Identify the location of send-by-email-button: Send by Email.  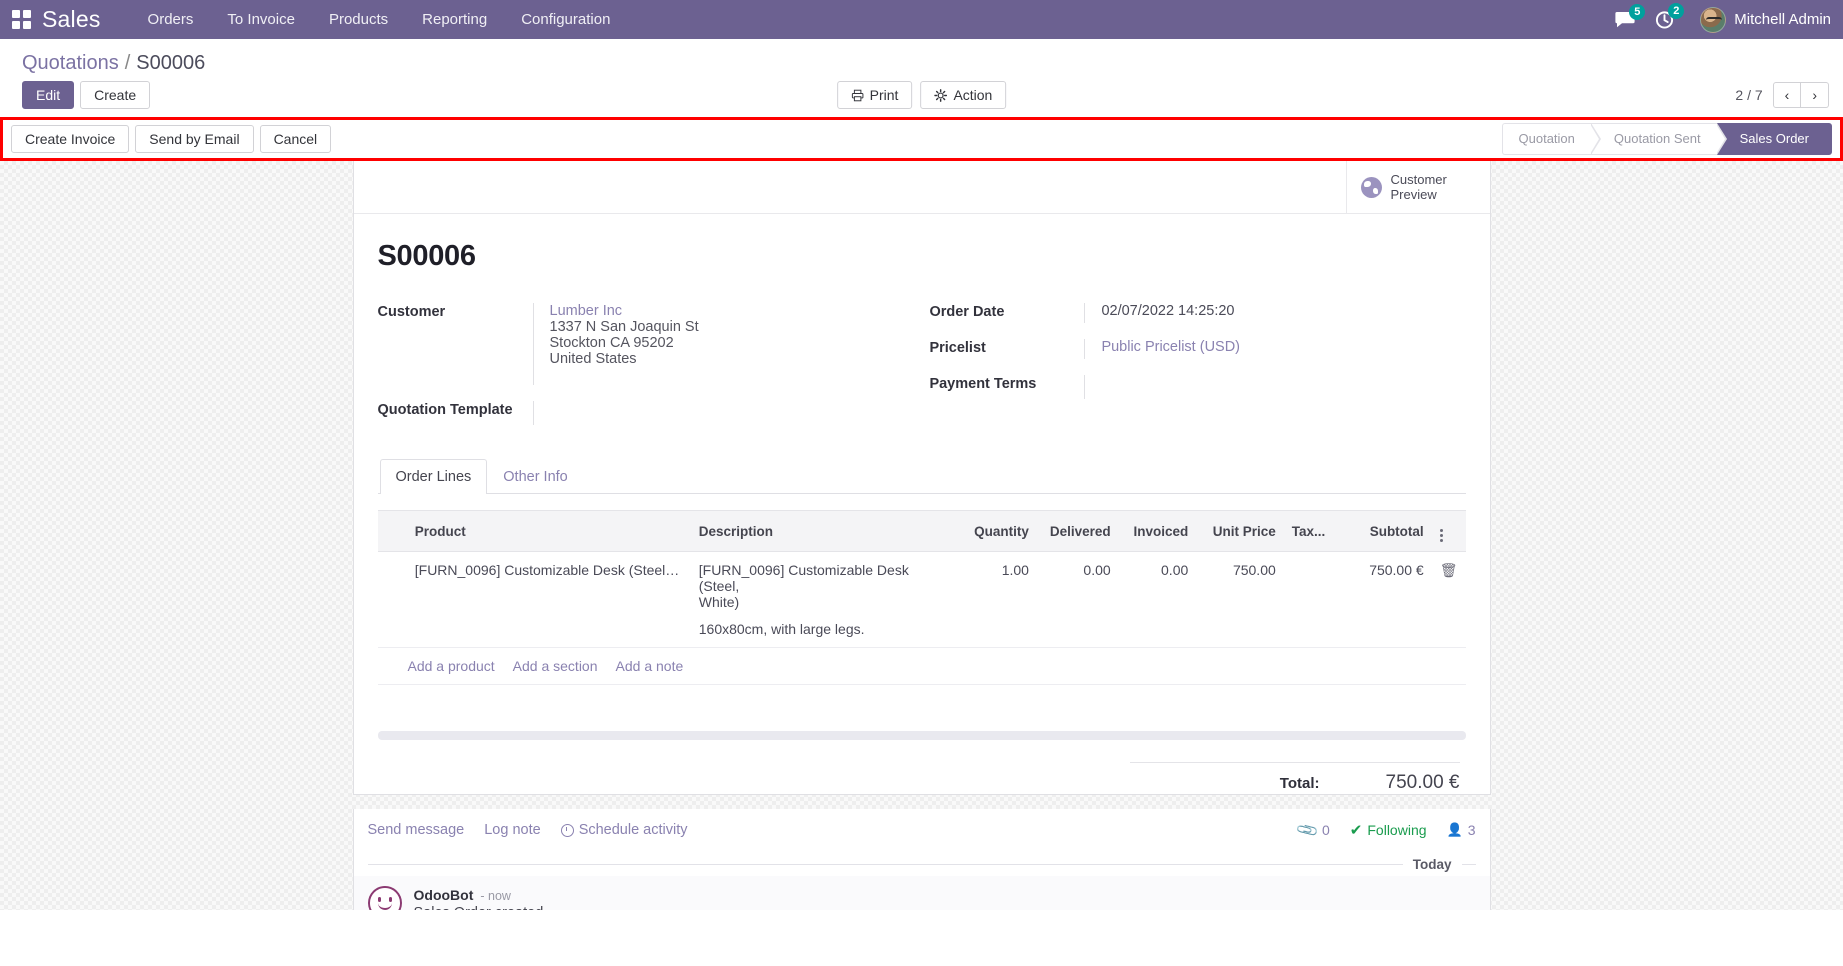
(194, 139).